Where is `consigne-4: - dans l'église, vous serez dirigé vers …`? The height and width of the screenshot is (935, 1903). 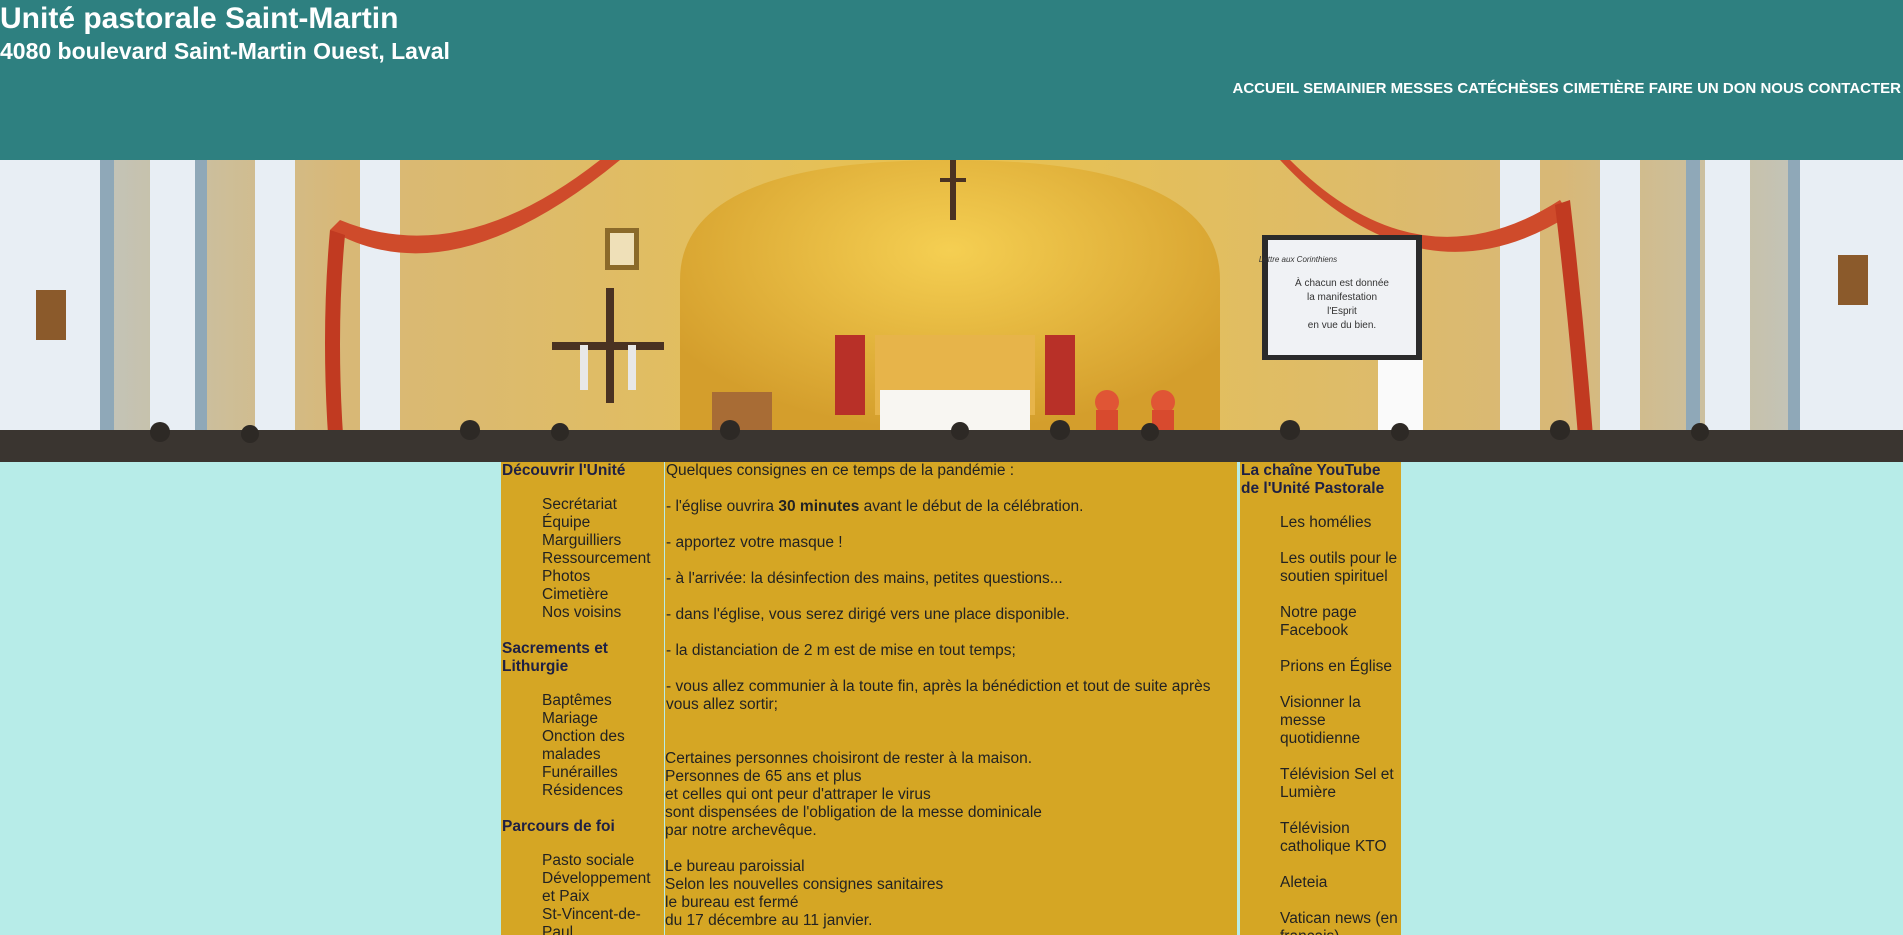 consigne-4: - dans l'église, vous serez dirigé vers … is located at coordinates (868, 614).